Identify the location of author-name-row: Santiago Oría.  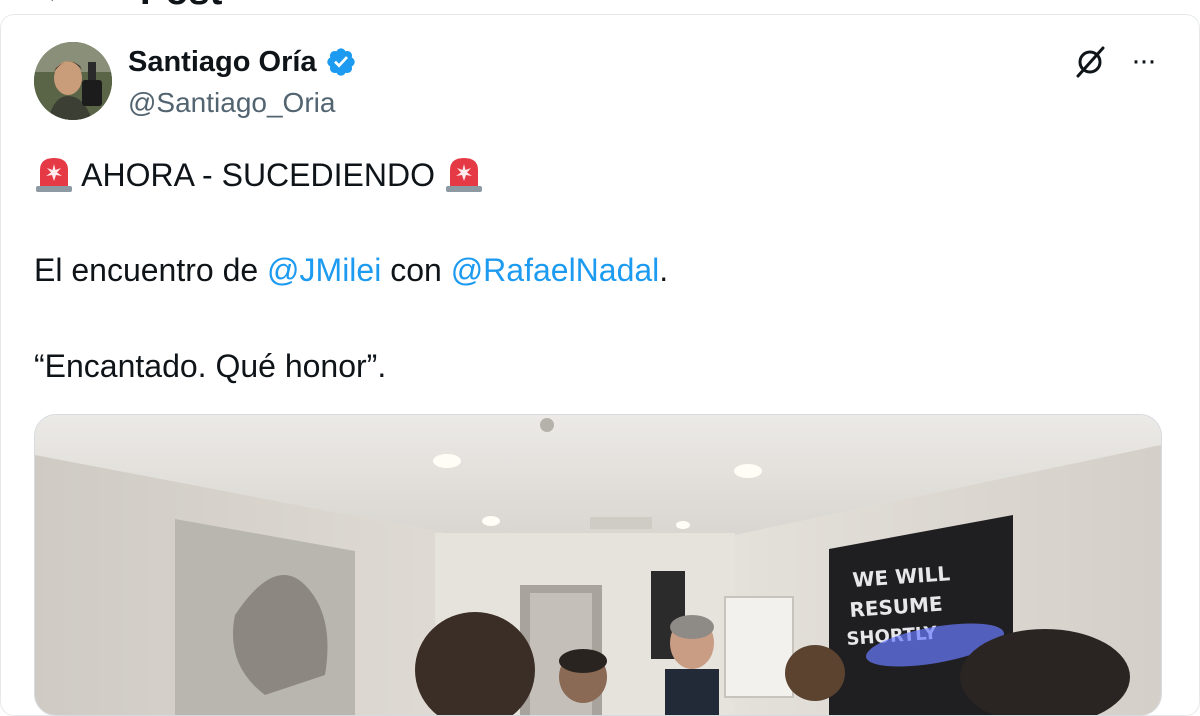
(242, 62).